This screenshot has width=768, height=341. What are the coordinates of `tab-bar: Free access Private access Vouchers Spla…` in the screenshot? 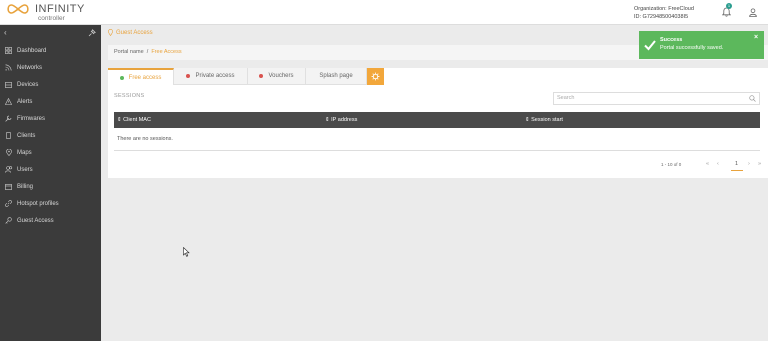 It's located at (246, 76).